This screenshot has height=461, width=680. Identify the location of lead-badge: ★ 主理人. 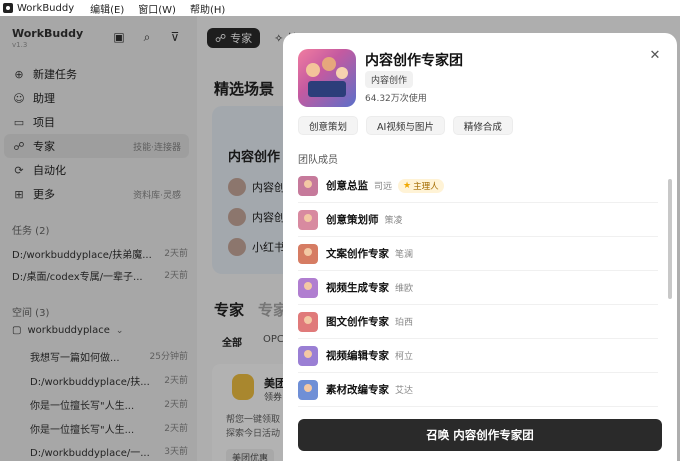
(421, 185).